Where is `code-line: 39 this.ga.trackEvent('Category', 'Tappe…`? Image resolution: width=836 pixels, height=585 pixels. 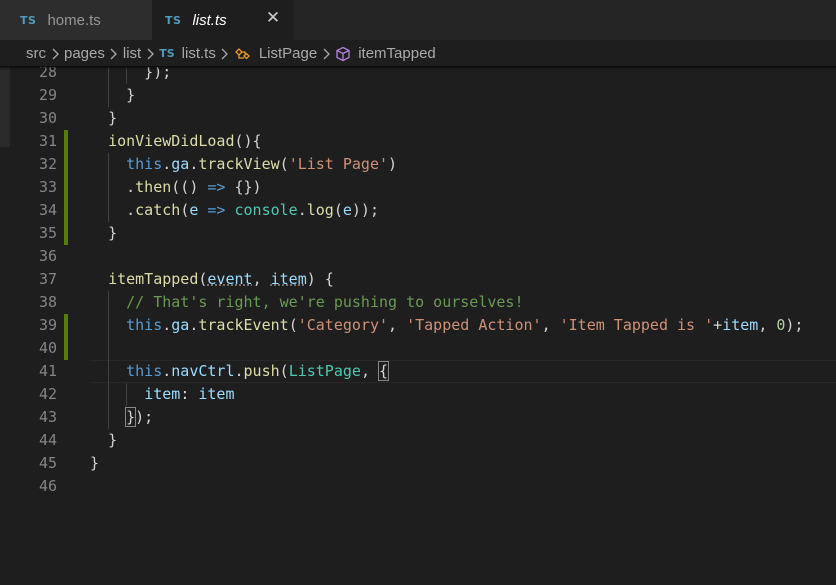 code-line: 39 this.ga.trackEvent('Category', 'Tappe… is located at coordinates (418, 325).